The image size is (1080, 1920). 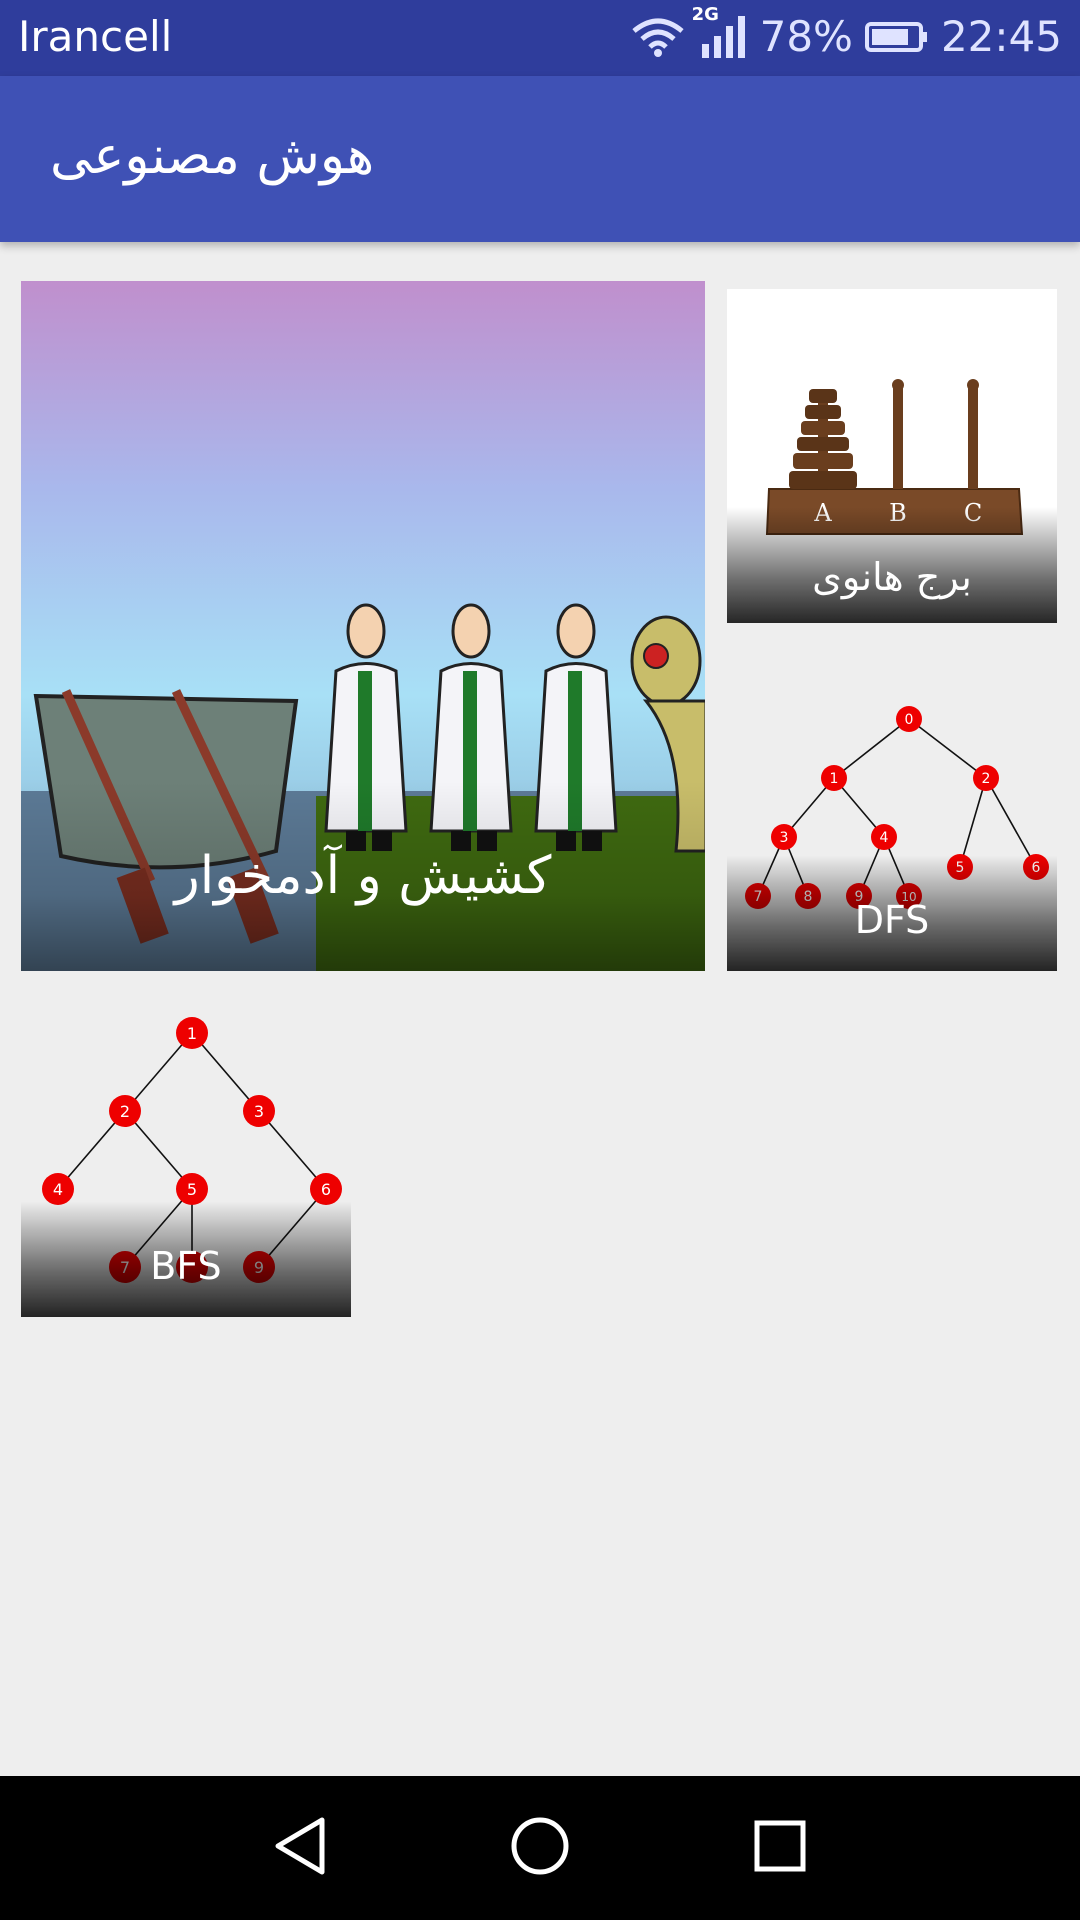 I want to click on page-title: هوش مصنوعی, so click(x=212, y=156).